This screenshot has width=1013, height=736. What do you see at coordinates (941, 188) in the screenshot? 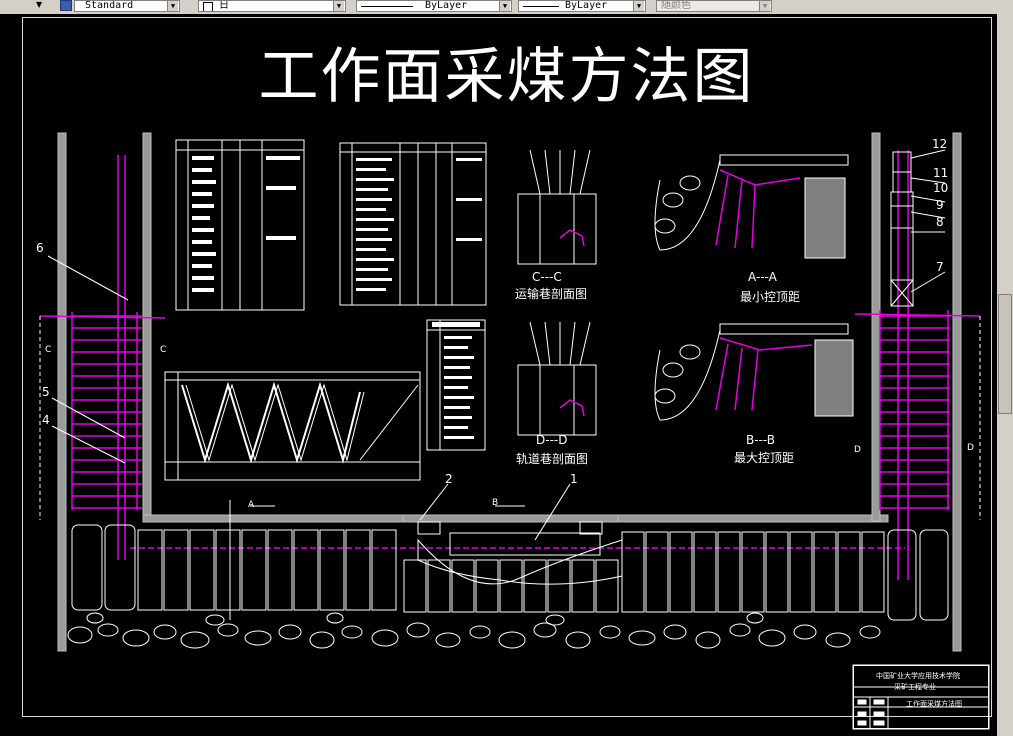
I see `callout-10: 10` at bounding box center [941, 188].